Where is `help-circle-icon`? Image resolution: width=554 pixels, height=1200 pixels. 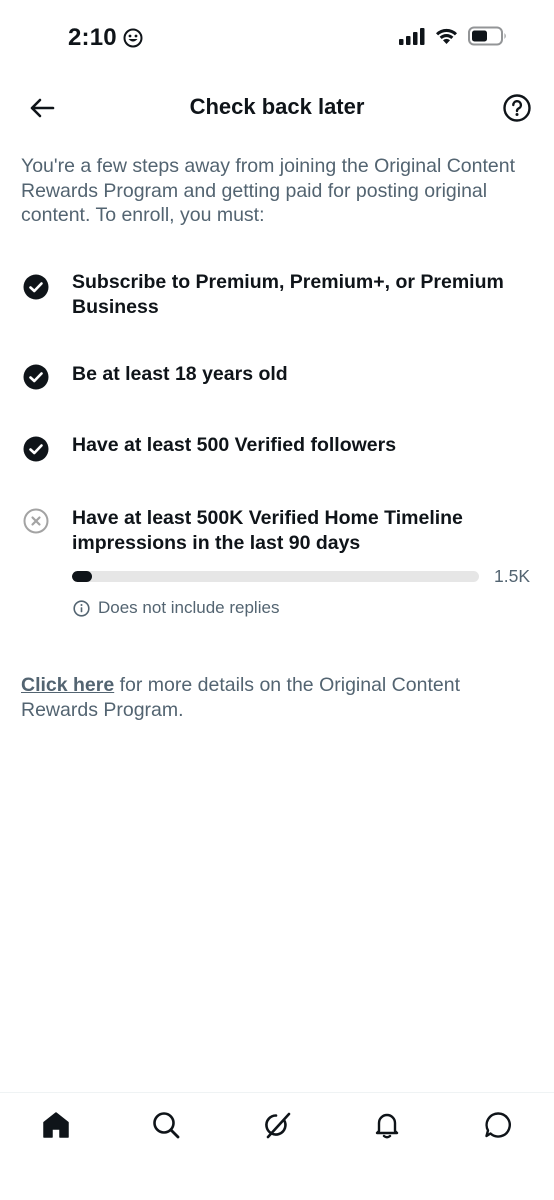 help-circle-icon is located at coordinates (517, 108).